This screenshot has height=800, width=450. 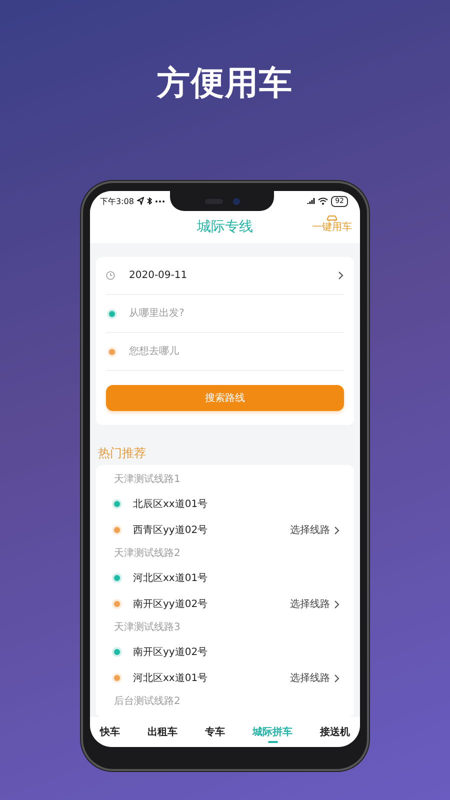 I want to click on section-title: 热门推荐, so click(x=122, y=453).